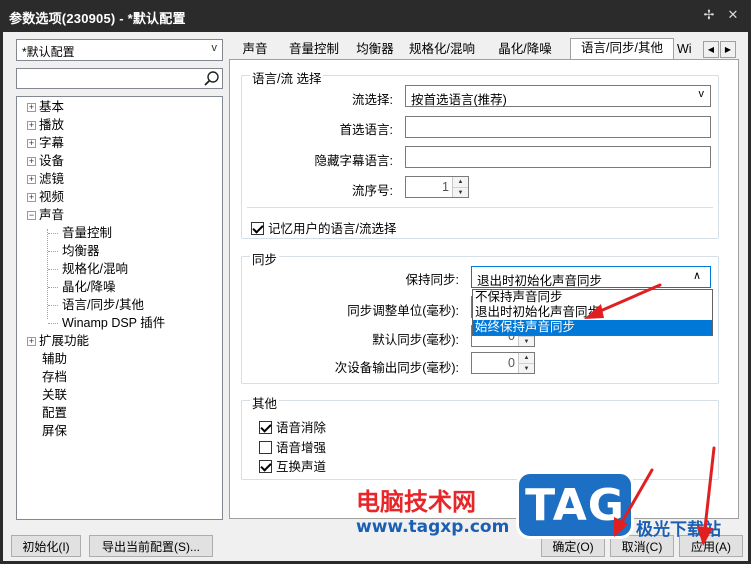 This screenshot has height=564, width=751. What do you see at coordinates (623, 301) in the screenshot?
I see `annotation-arrow-option` at bounding box center [623, 301].